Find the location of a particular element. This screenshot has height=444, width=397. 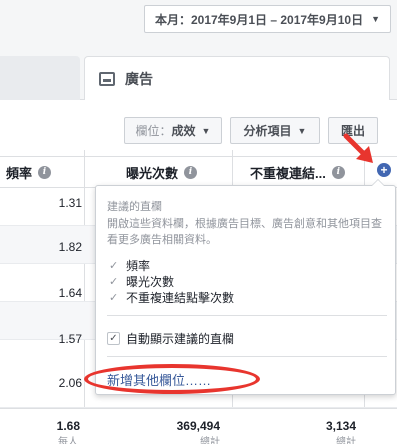

column-header-unique-link-clicks: 不重複連結... i is located at coordinates (297, 172).